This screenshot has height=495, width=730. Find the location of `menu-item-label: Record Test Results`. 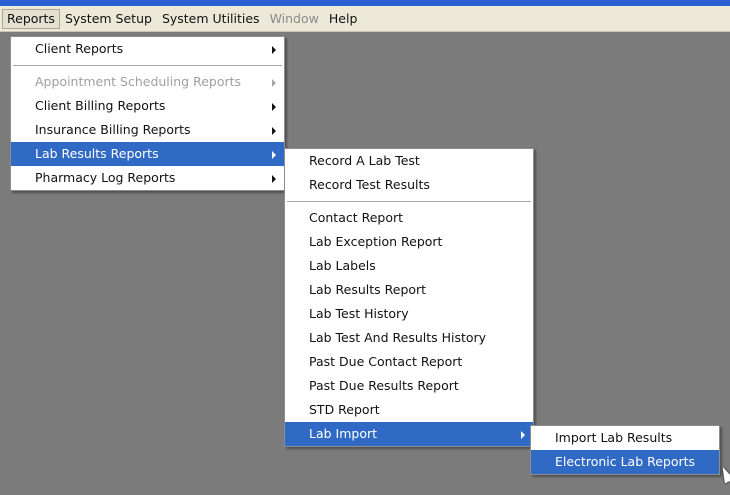

menu-item-label: Record Test Results is located at coordinates (369, 184).